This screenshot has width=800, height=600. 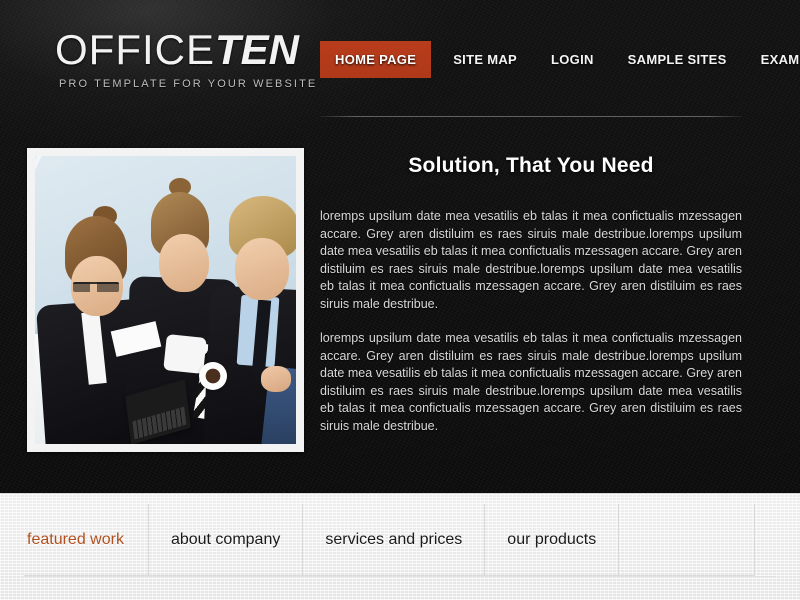 What do you see at coordinates (687, 540) in the screenshot?
I see `bottom-tab-empty` at bounding box center [687, 540].